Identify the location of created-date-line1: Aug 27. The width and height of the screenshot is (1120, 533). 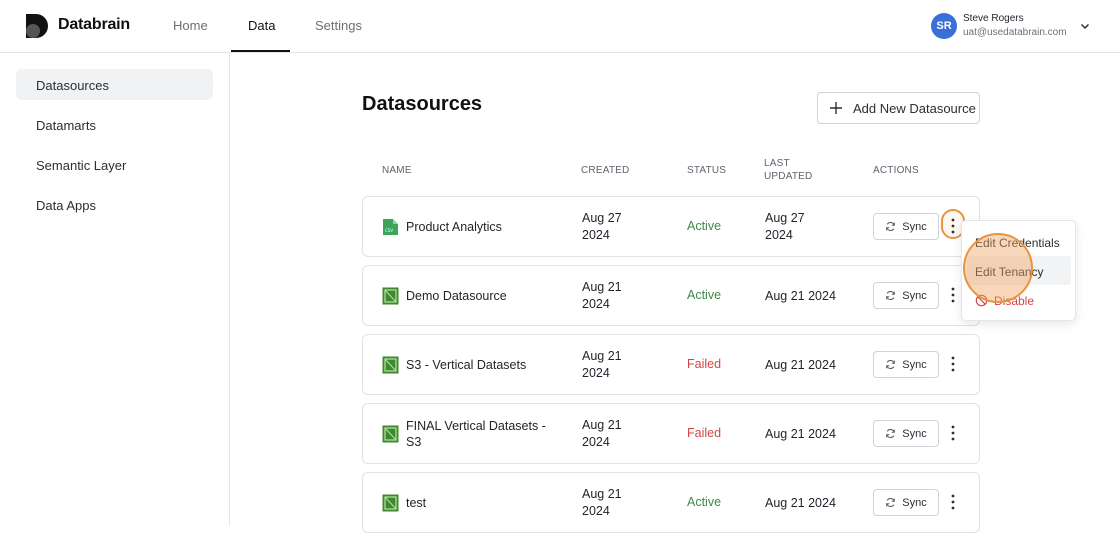
(602, 218).